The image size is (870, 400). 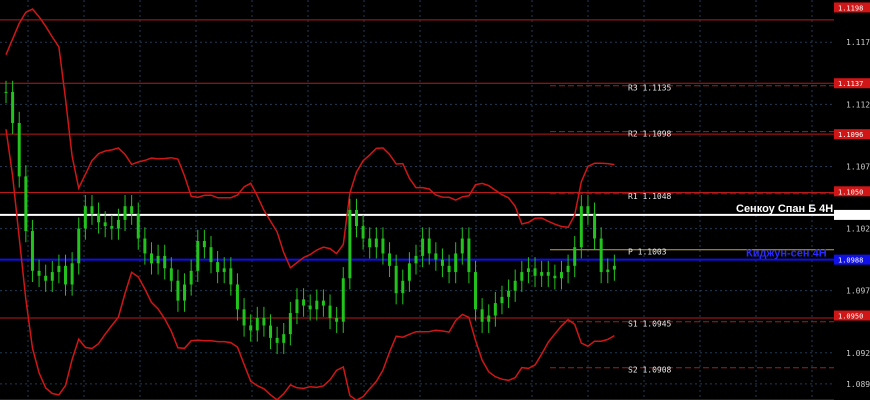 What do you see at coordinates (858, 353) in the screenshot?
I see `y-tick-label: 1.0920` at bounding box center [858, 353].